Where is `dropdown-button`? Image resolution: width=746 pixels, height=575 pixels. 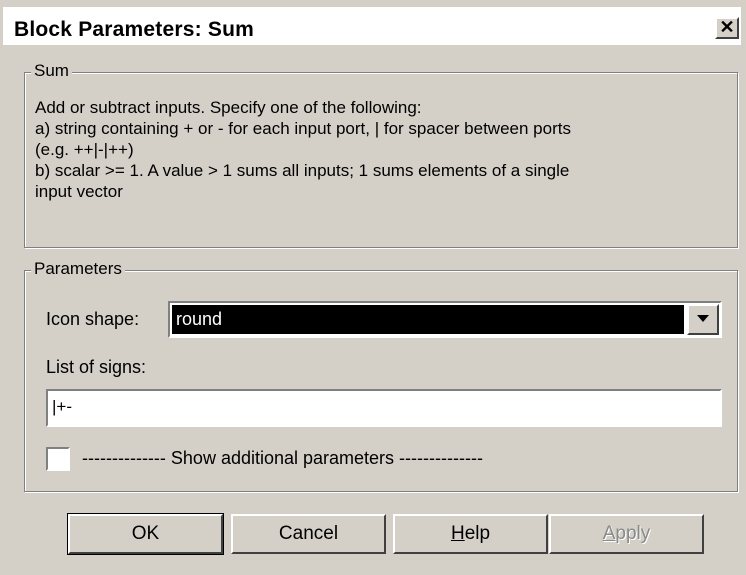
dropdown-button is located at coordinates (703, 319).